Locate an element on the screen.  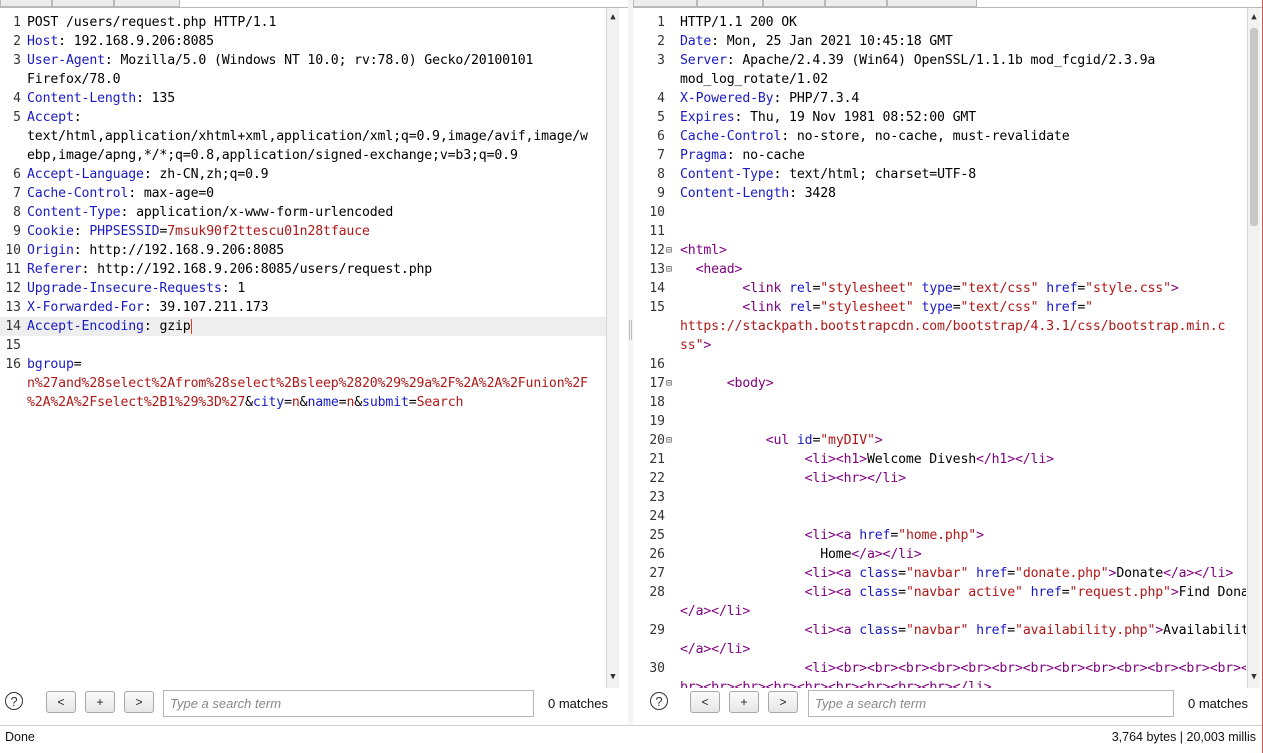
code-line: 1 POST /users/request.php HTTP/1.1 is located at coordinates (303, 22).